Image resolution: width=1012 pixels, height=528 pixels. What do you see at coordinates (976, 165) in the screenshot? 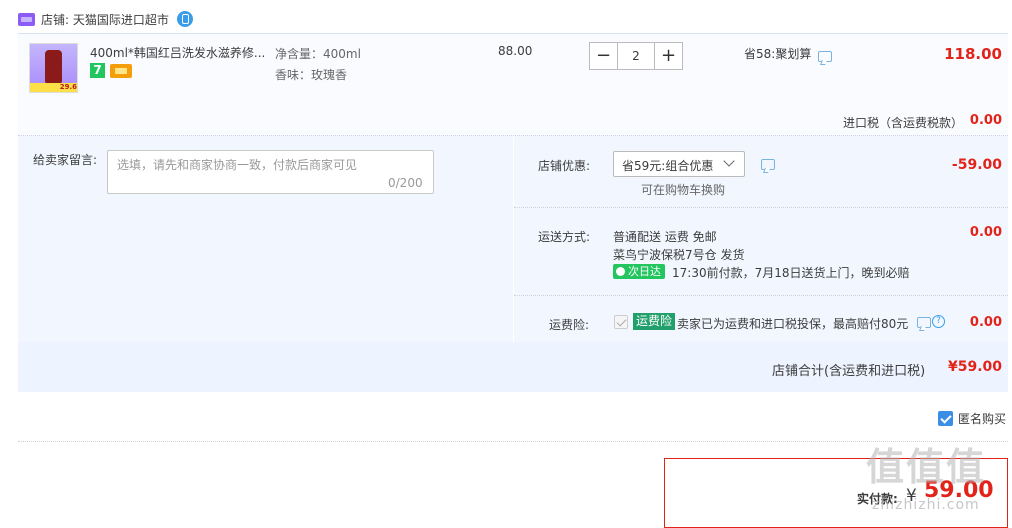
I see `store-discount-value: -59.00` at bounding box center [976, 165].